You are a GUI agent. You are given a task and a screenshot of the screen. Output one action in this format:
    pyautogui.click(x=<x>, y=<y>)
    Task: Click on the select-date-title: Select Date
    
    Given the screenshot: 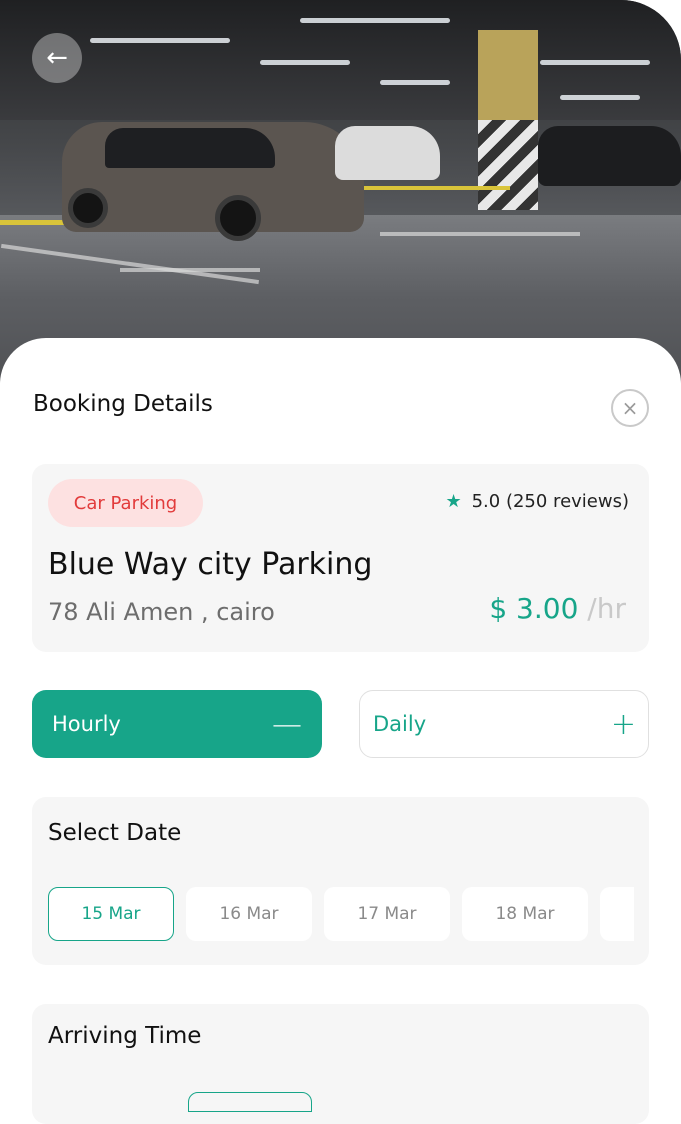 What is the action you would take?
    pyautogui.click(x=115, y=833)
    